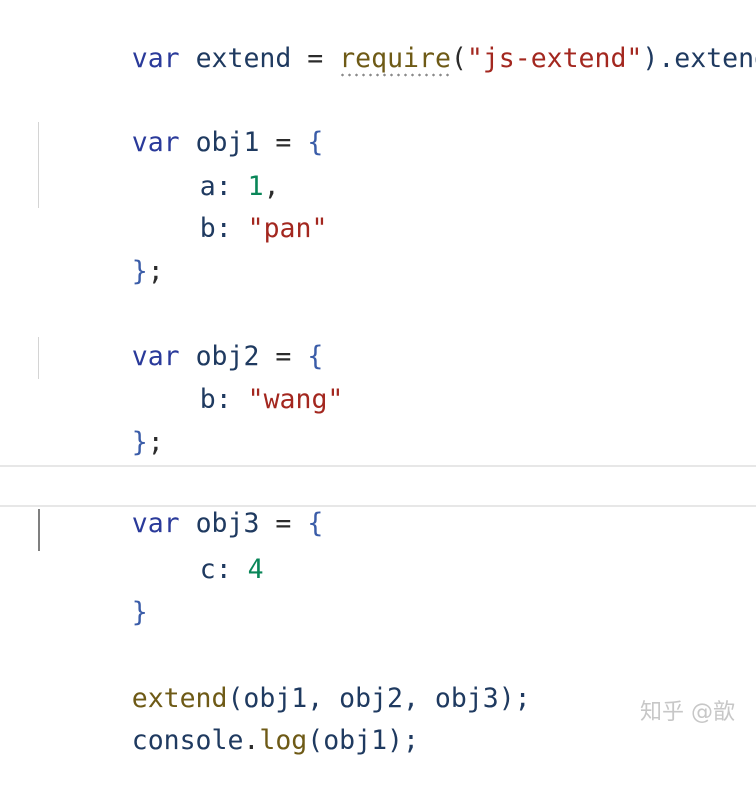 The width and height of the screenshot is (756, 804). Describe the element at coordinates (458, 58) in the screenshot. I see `open-paren: (` at that location.